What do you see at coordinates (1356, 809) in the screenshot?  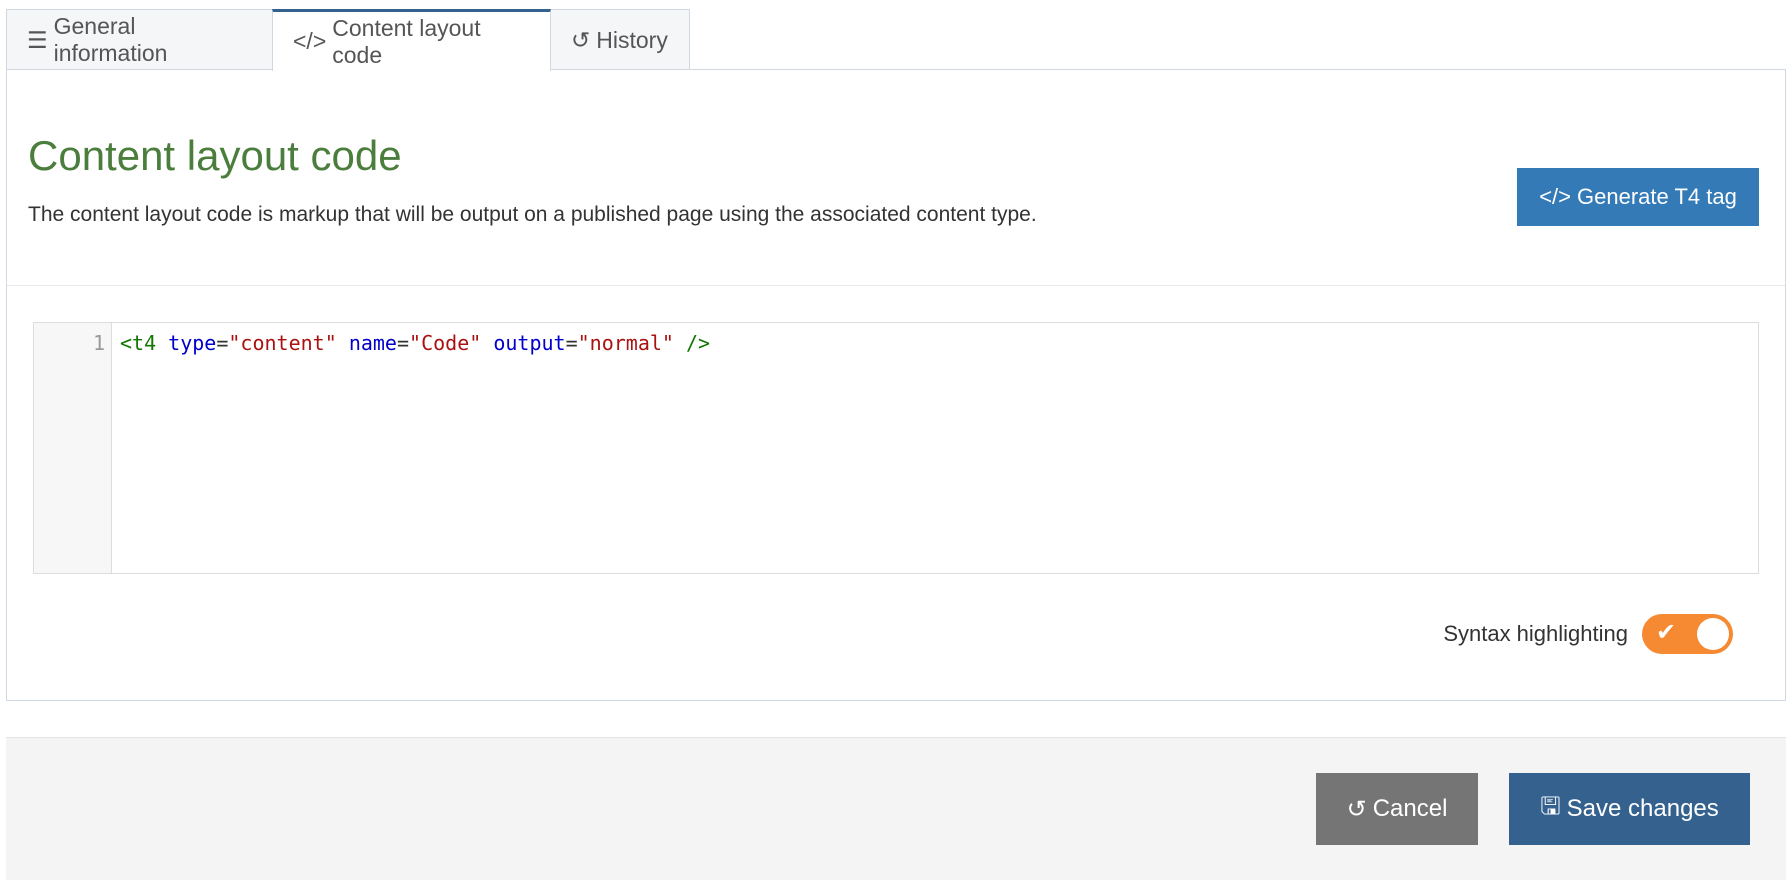 I see `undo-icon: ↺` at bounding box center [1356, 809].